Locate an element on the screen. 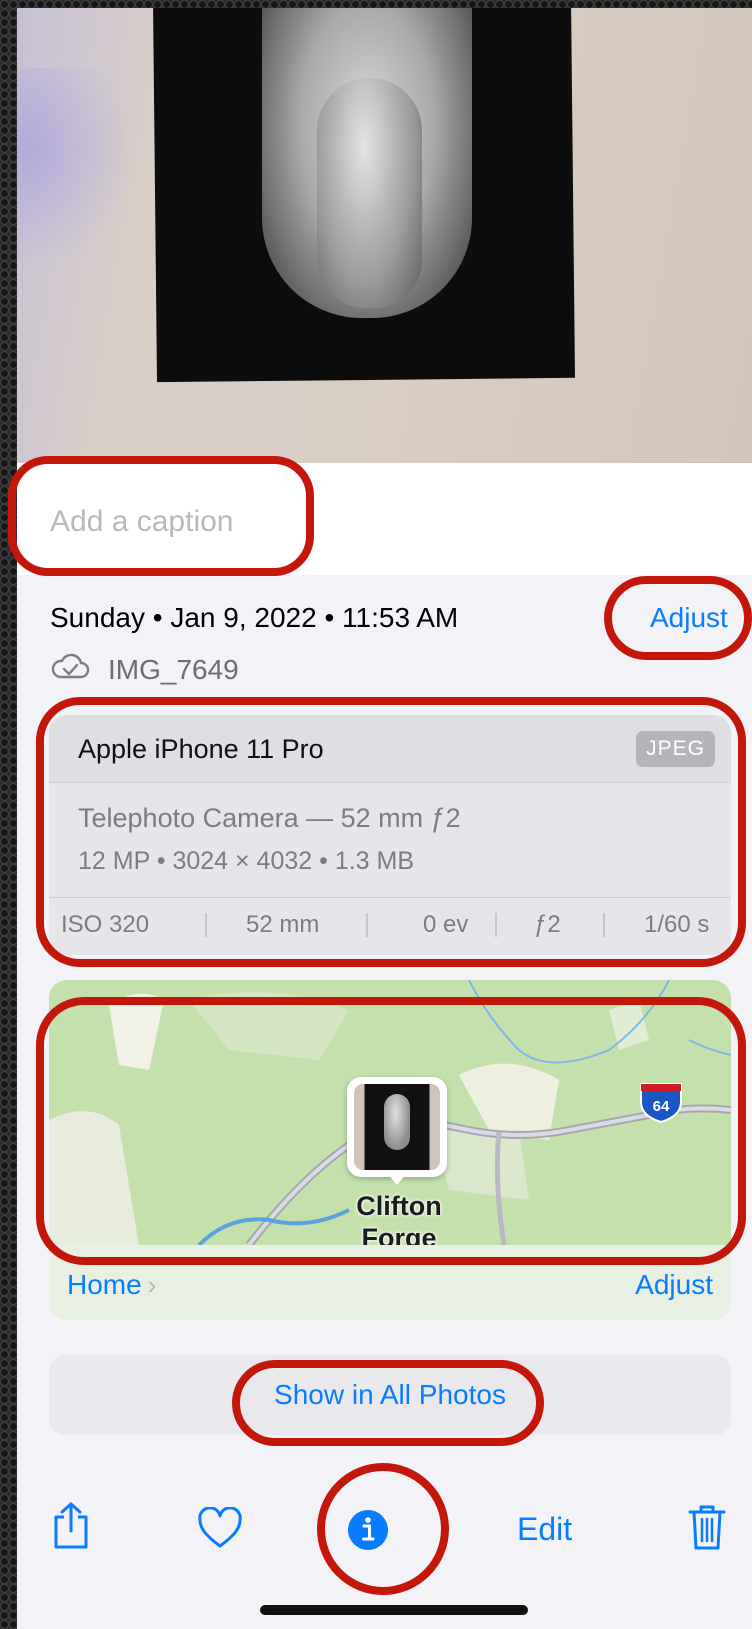  annotation-show-all is located at coordinates (388, 1403).